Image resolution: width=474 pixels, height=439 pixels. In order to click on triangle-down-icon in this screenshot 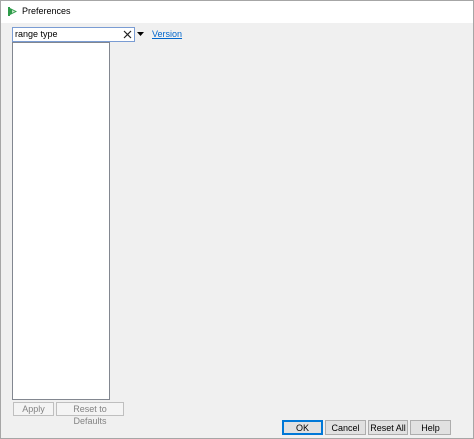, I will do `click(140, 34)`.